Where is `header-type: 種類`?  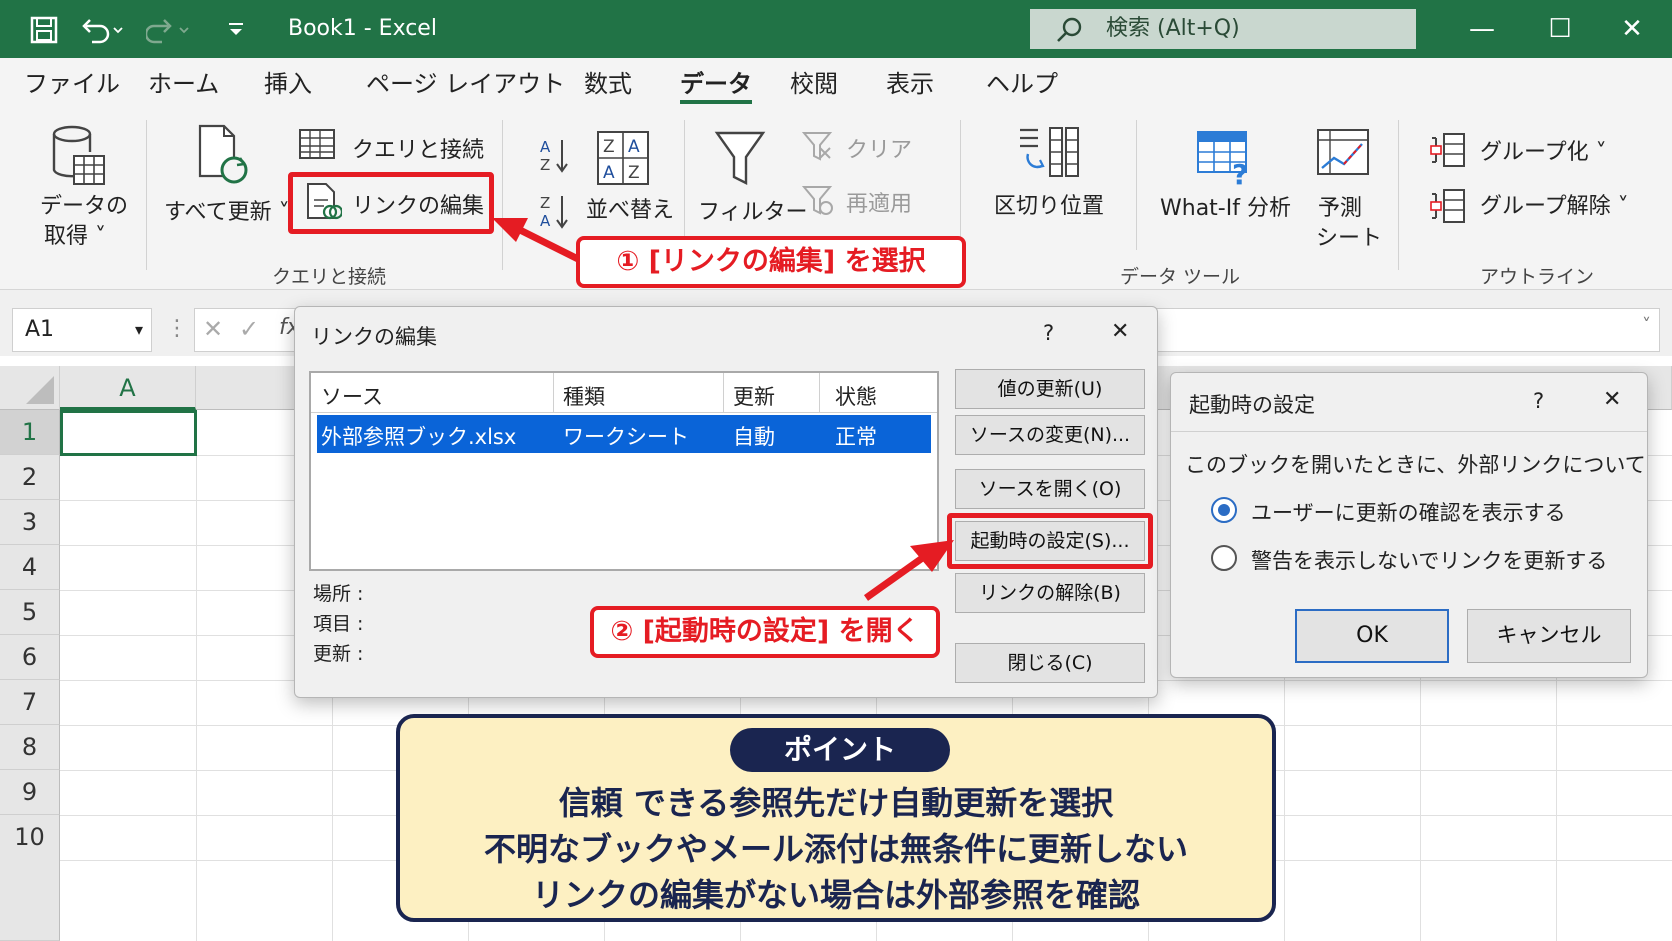 header-type: 種類 is located at coordinates (584, 396).